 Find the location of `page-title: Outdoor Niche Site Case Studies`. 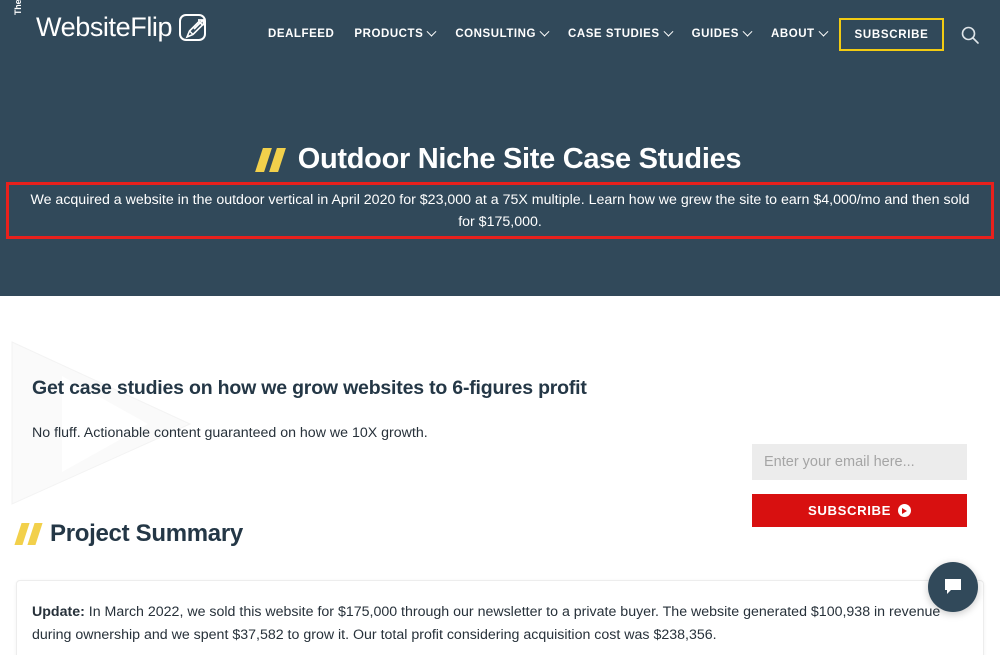

page-title: Outdoor Niche Site Case Studies is located at coordinates (519, 159).